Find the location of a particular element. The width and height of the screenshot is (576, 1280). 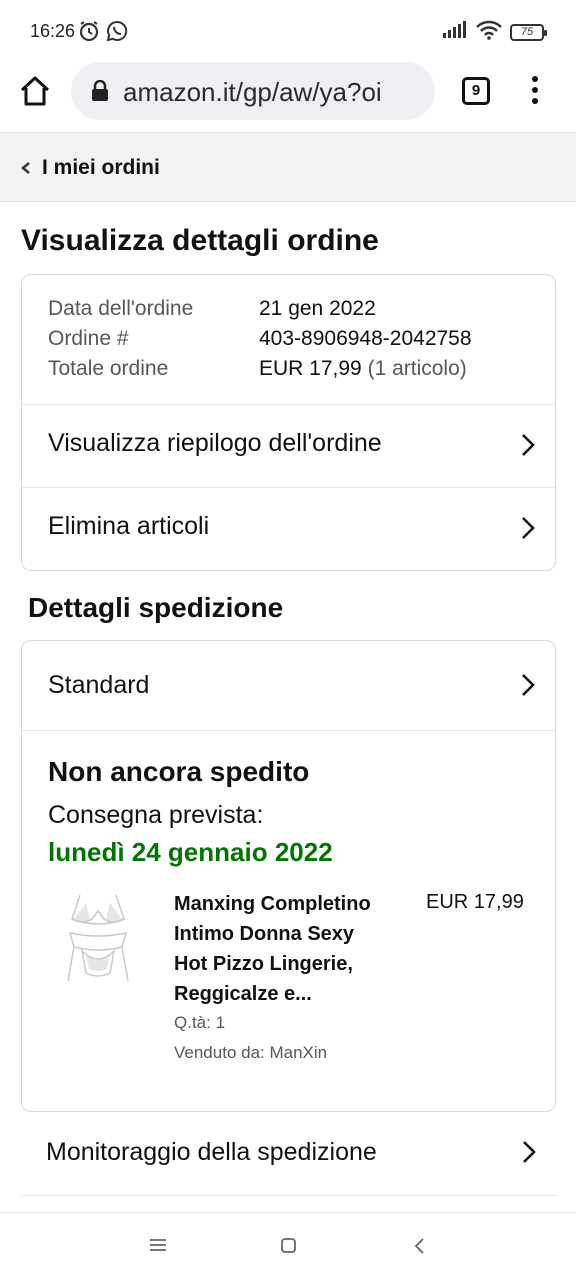

system-navigation-bar is located at coordinates (288, 1246).